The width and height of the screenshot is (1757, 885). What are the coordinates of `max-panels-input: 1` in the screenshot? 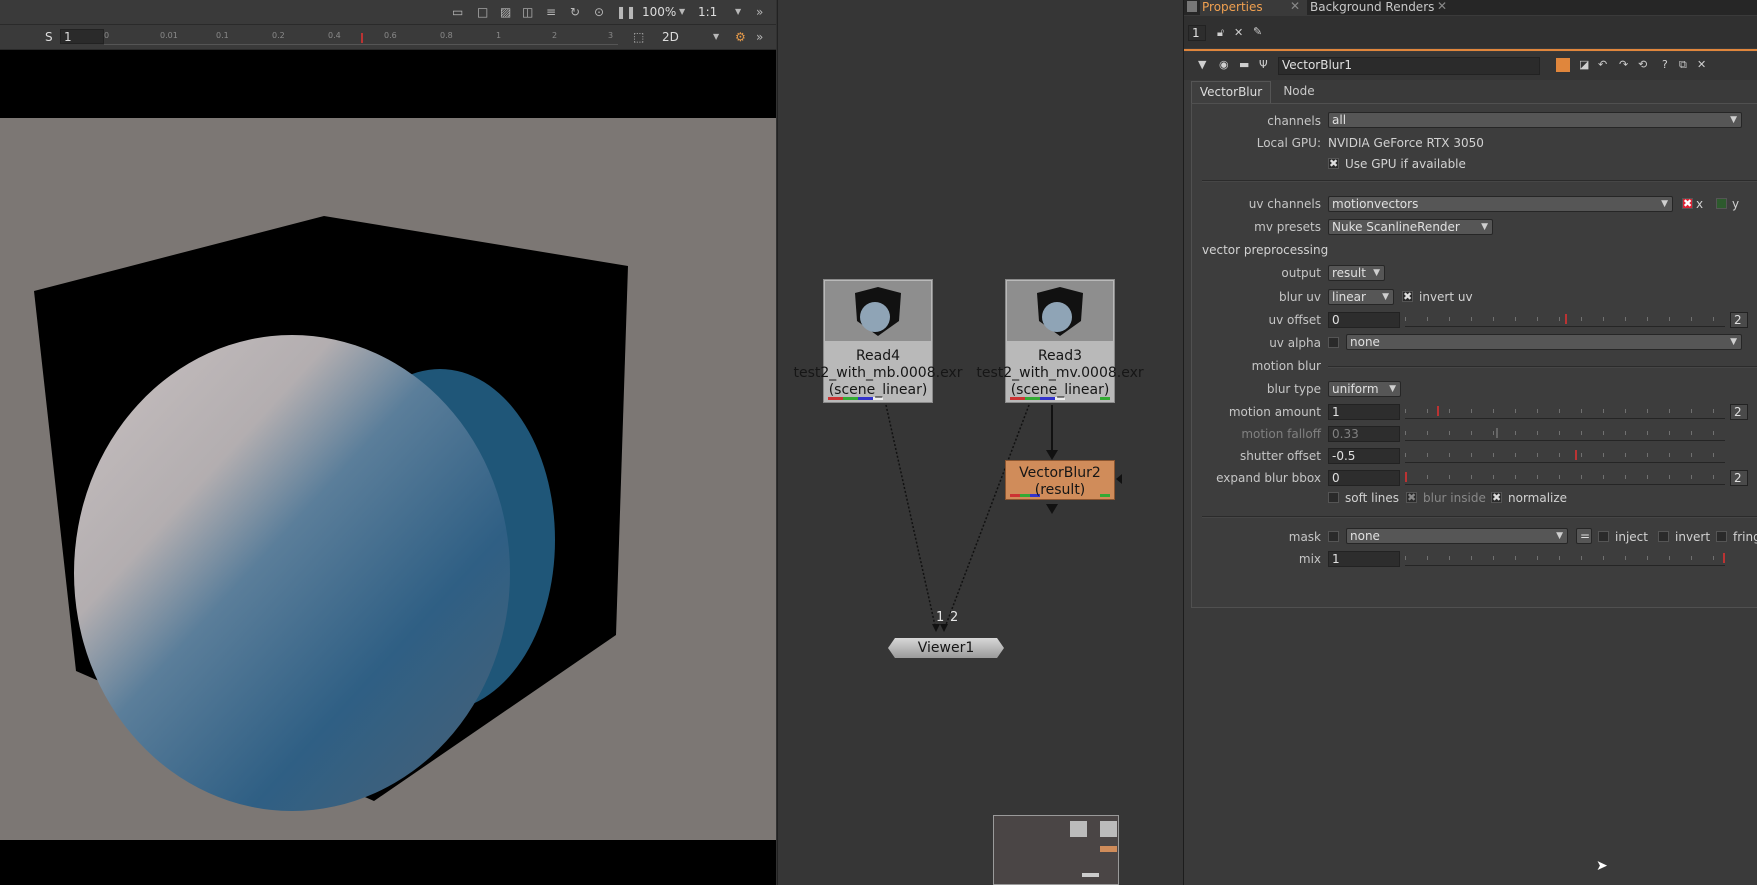 It's located at (1197, 33).